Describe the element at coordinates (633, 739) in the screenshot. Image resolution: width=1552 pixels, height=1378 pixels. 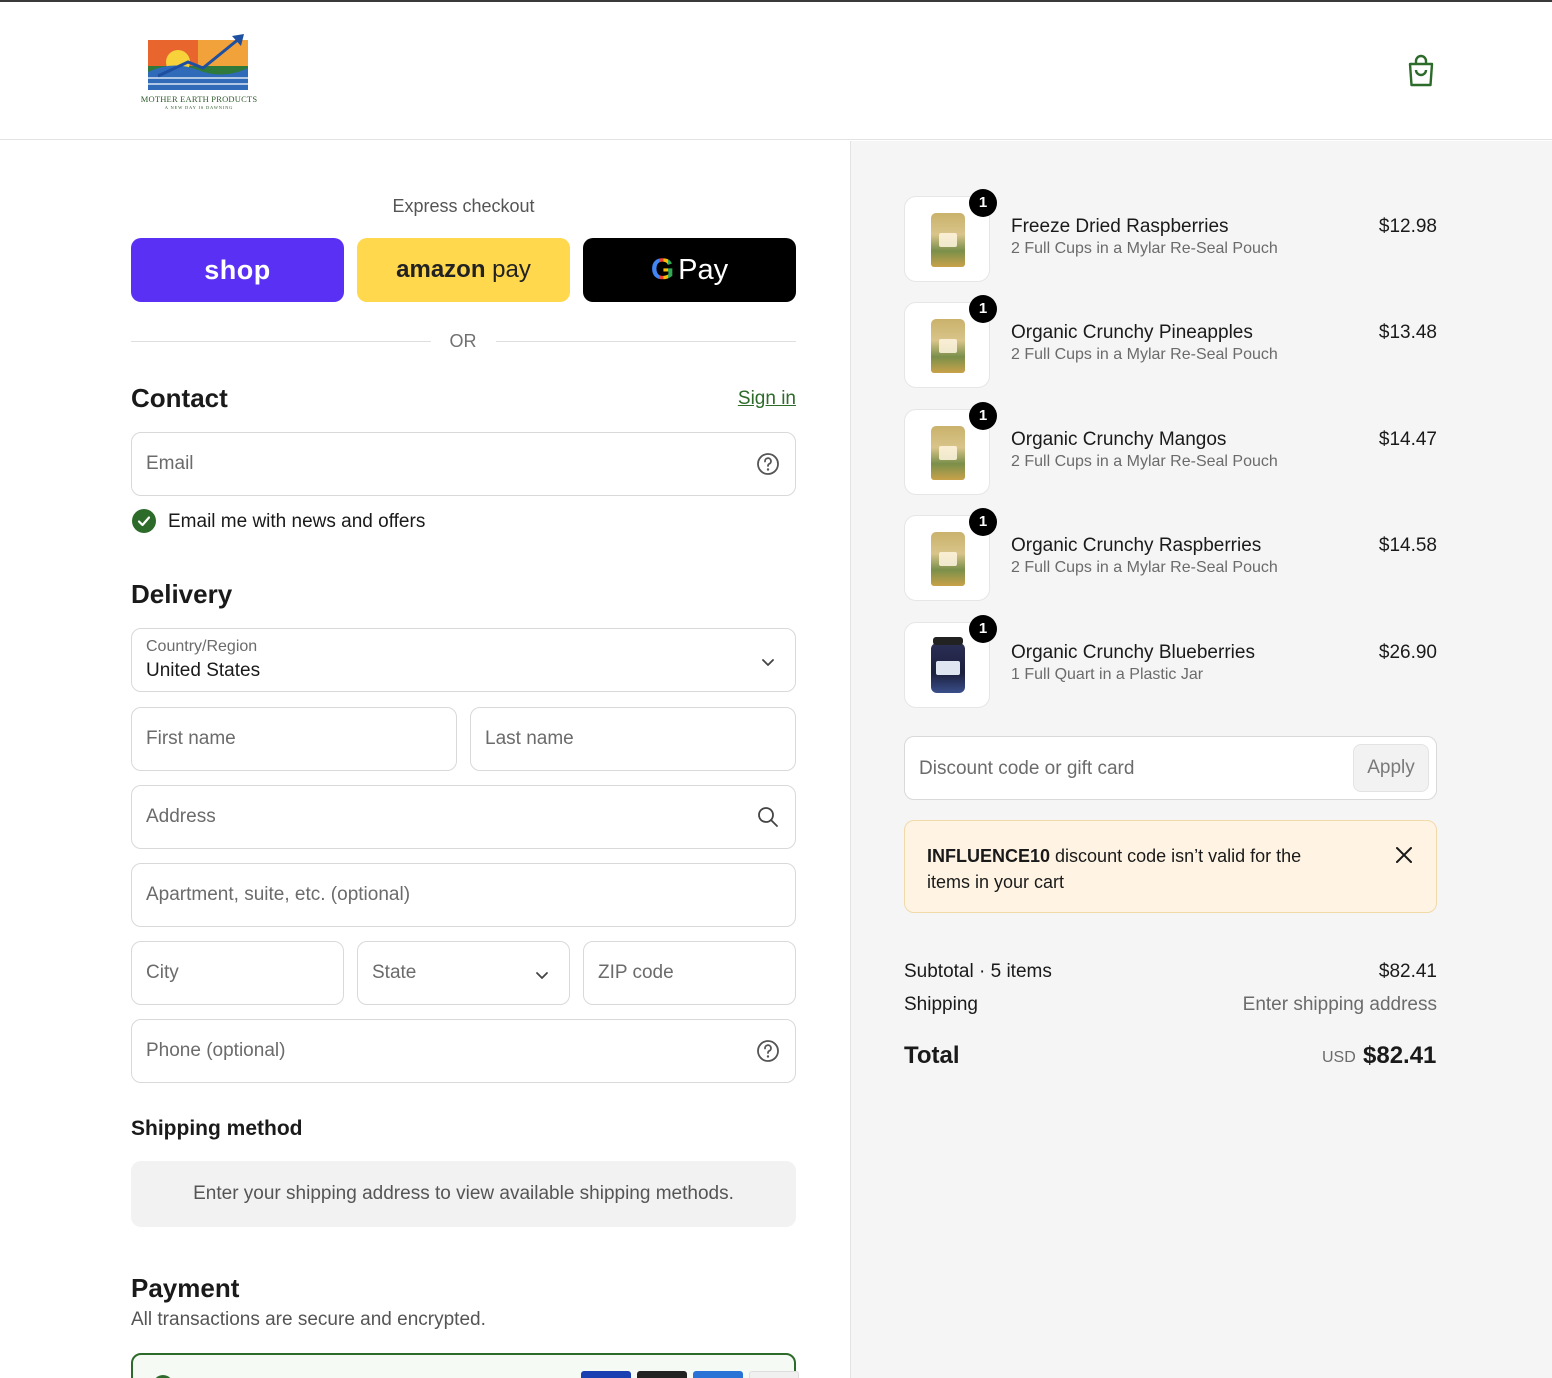
I see `last-name-field: Last name` at that location.